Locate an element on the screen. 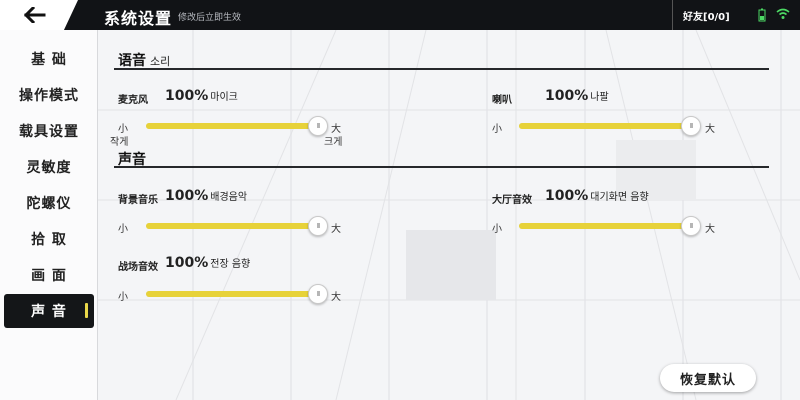 This screenshot has height=400, width=800. bgm-value: 100% 배경음악 is located at coordinates (206, 196).